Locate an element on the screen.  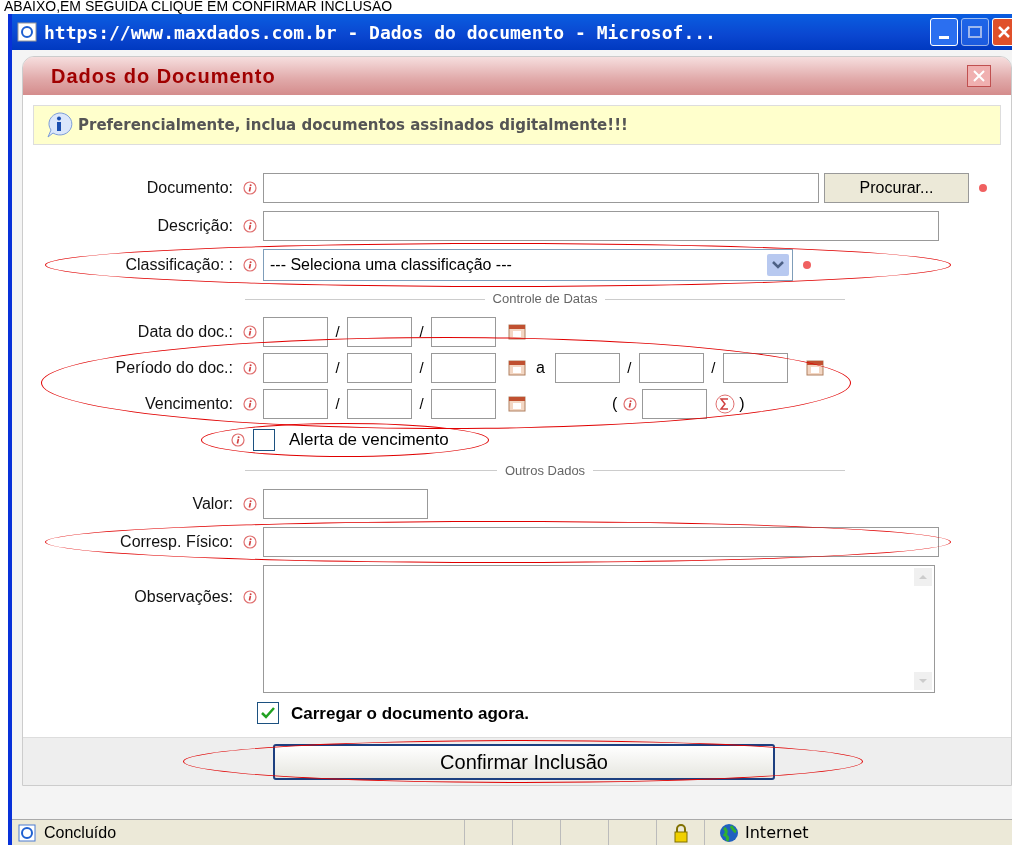
globe-icon is located at coordinates (729, 832).